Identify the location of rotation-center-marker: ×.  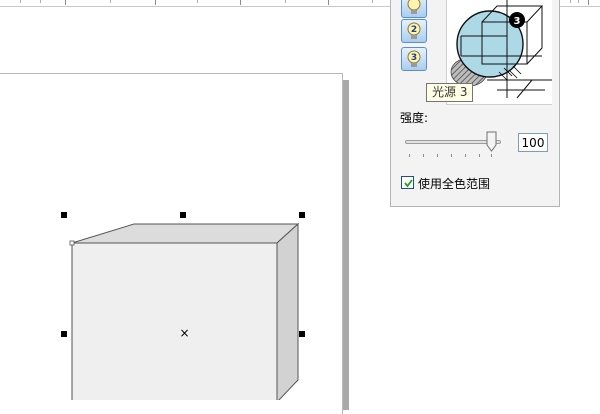
(184, 333).